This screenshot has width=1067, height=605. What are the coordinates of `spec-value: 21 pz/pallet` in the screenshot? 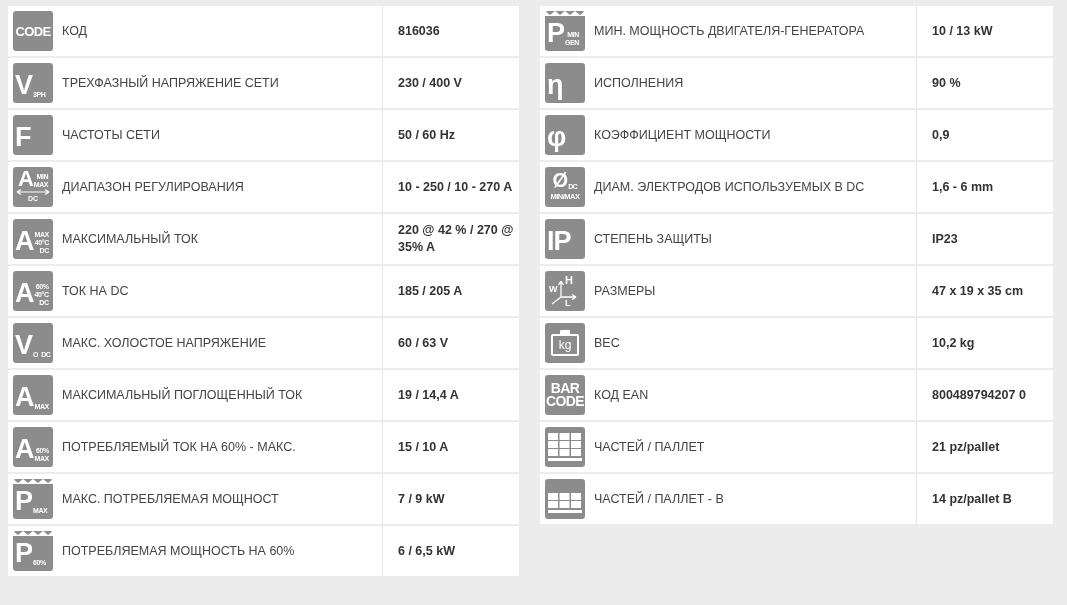 It's located at (966, 447).